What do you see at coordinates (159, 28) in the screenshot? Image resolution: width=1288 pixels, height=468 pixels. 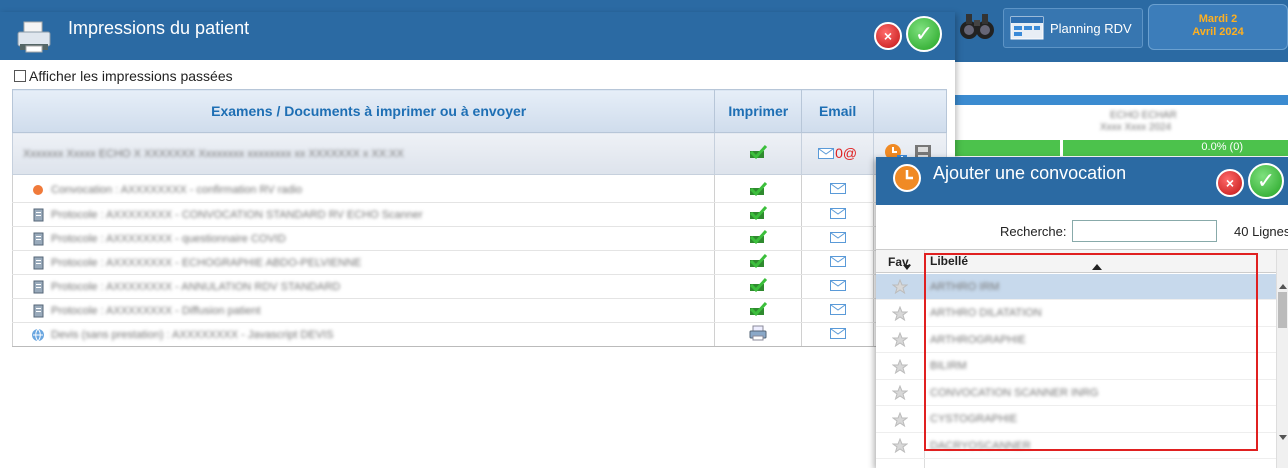 I see `dialog-title: Impressions du patient` at bounding box center [159, 28].